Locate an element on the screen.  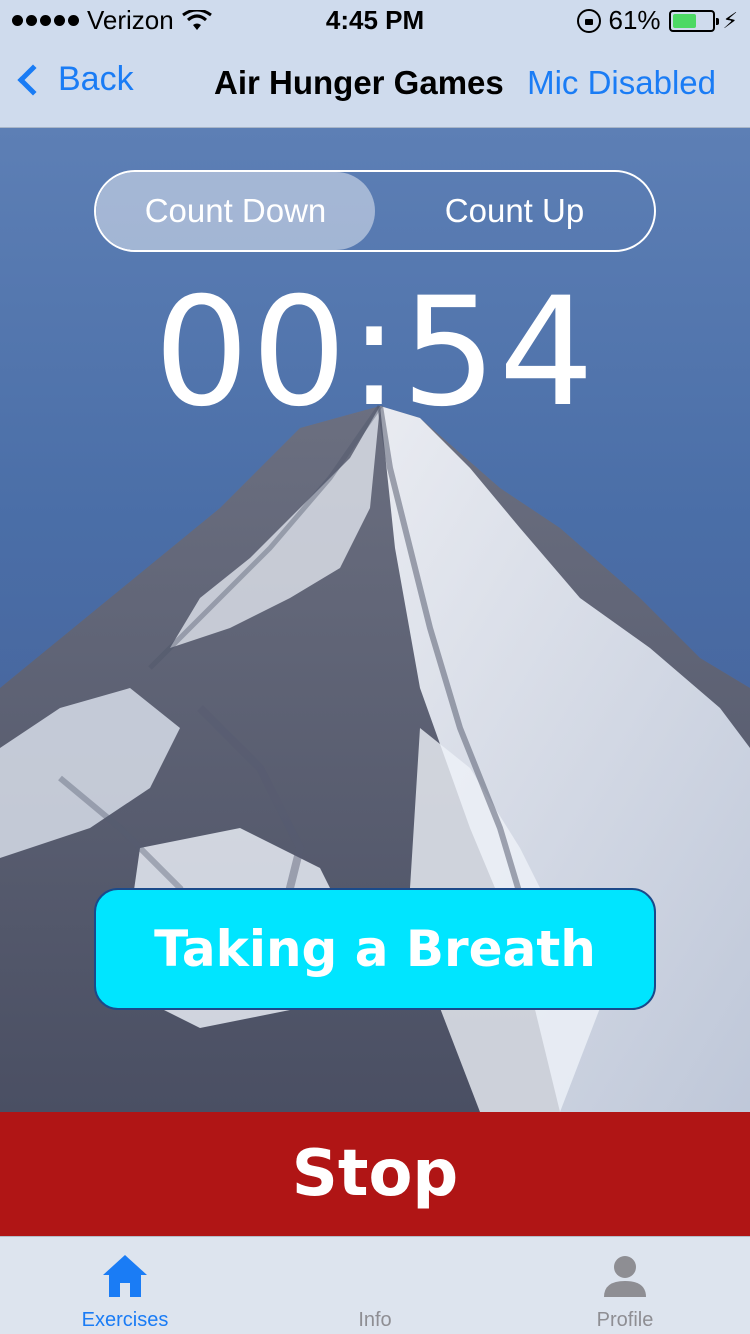
mic-toggle-button: Mic Disabled is located at coordinates (621, 83).